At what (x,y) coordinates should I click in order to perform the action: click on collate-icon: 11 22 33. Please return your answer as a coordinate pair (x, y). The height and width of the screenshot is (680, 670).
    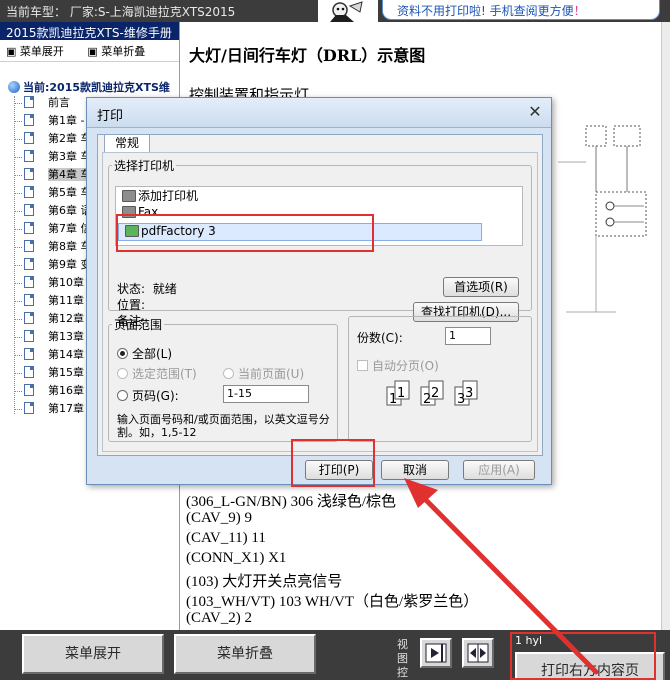
    Looking at the image, I should click on (432, 393).